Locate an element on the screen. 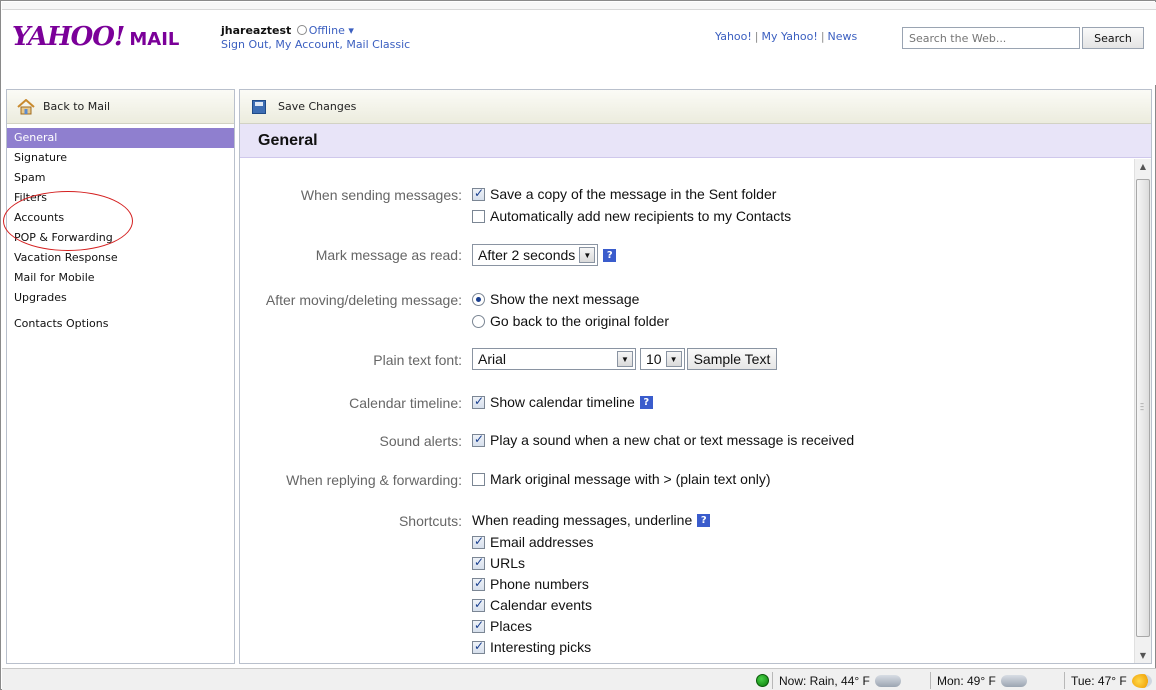  scroll-thumb: – – – is located at coordinates (1143, 408).